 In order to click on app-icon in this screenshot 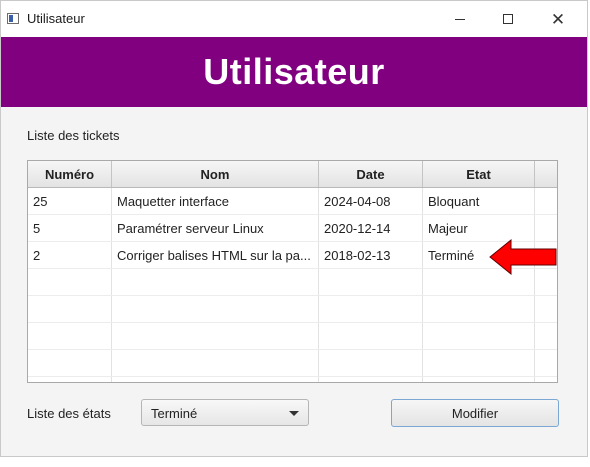, I will do `click(13, 18)`.